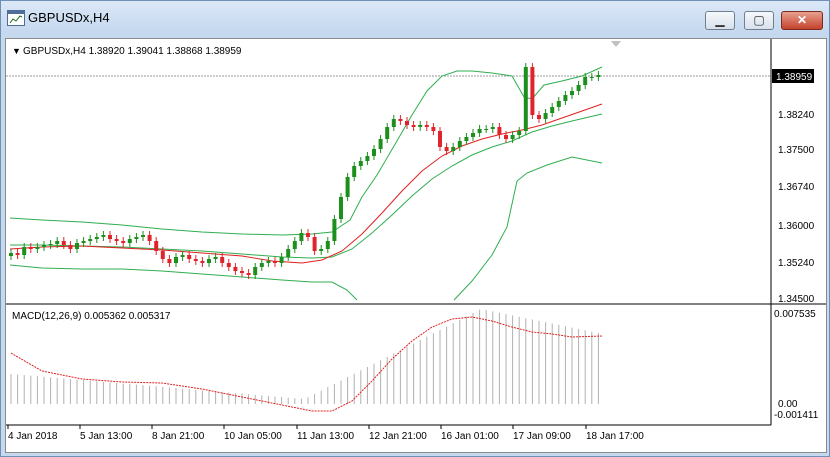  What do you see at coordinates (69, 17) in the screenshot?
I see `window-title: GBPUSDx,H4` at bounding box center [69, 17].